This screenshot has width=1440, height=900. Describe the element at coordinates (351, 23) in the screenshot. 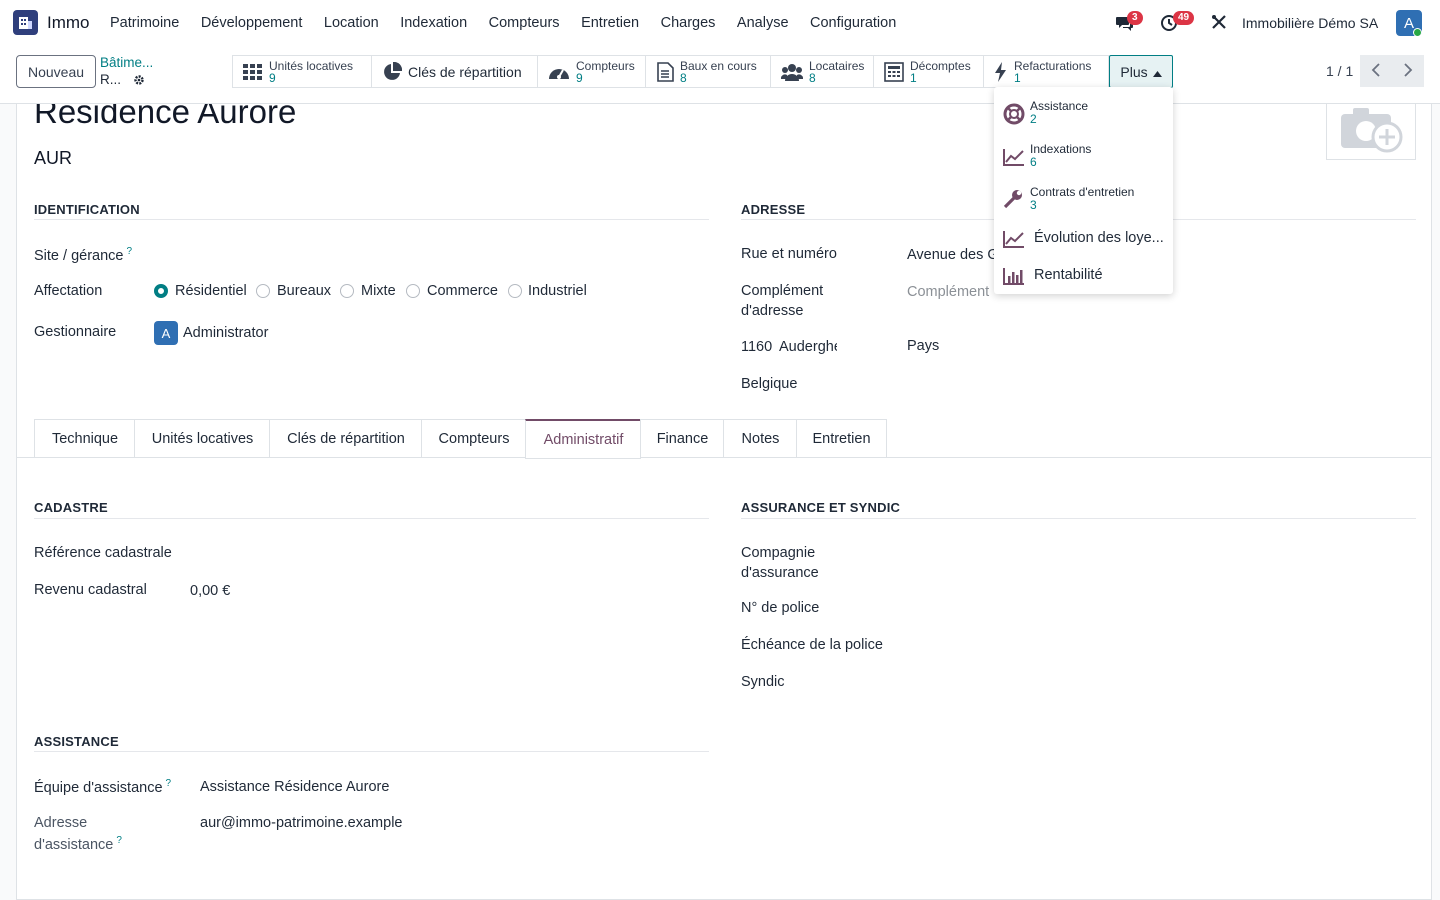

I see `menu-item-location: Location` at that location.